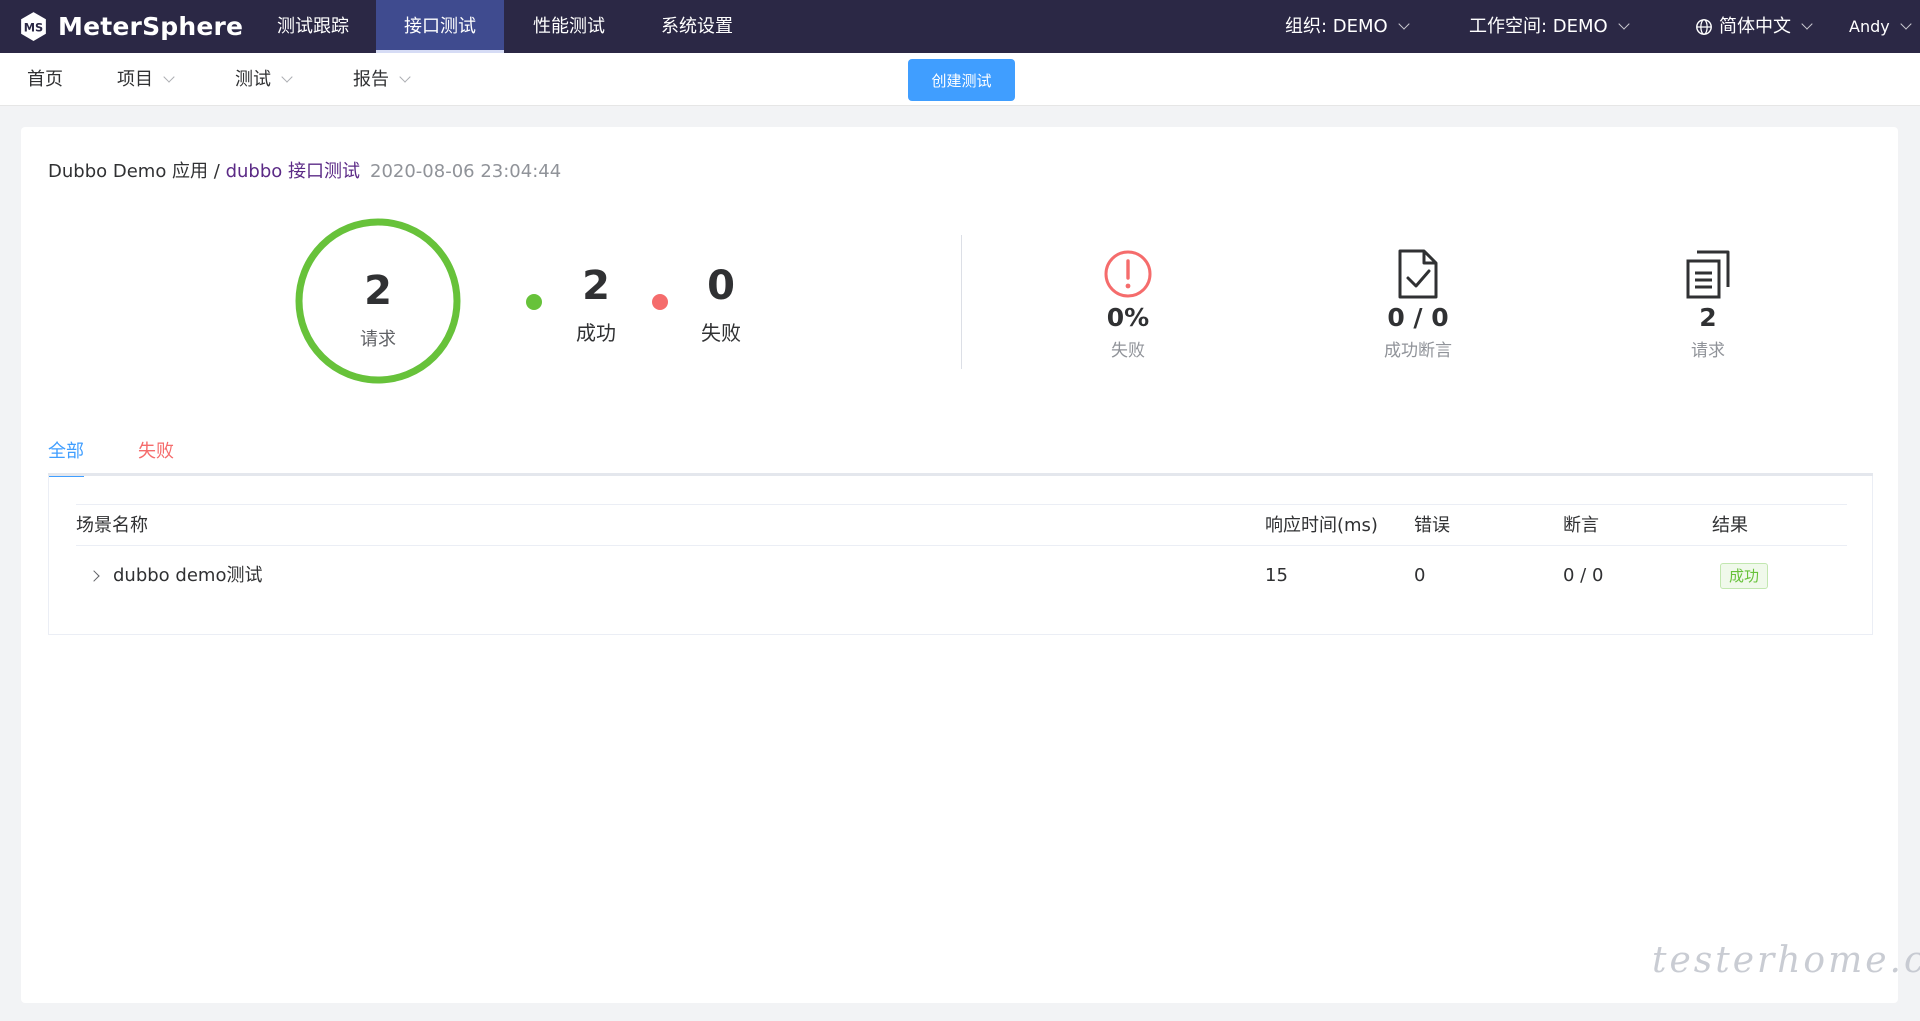 This screenshot has width=1920, height=1021. I want to click on copy-document-icon, so click(1708, 274).